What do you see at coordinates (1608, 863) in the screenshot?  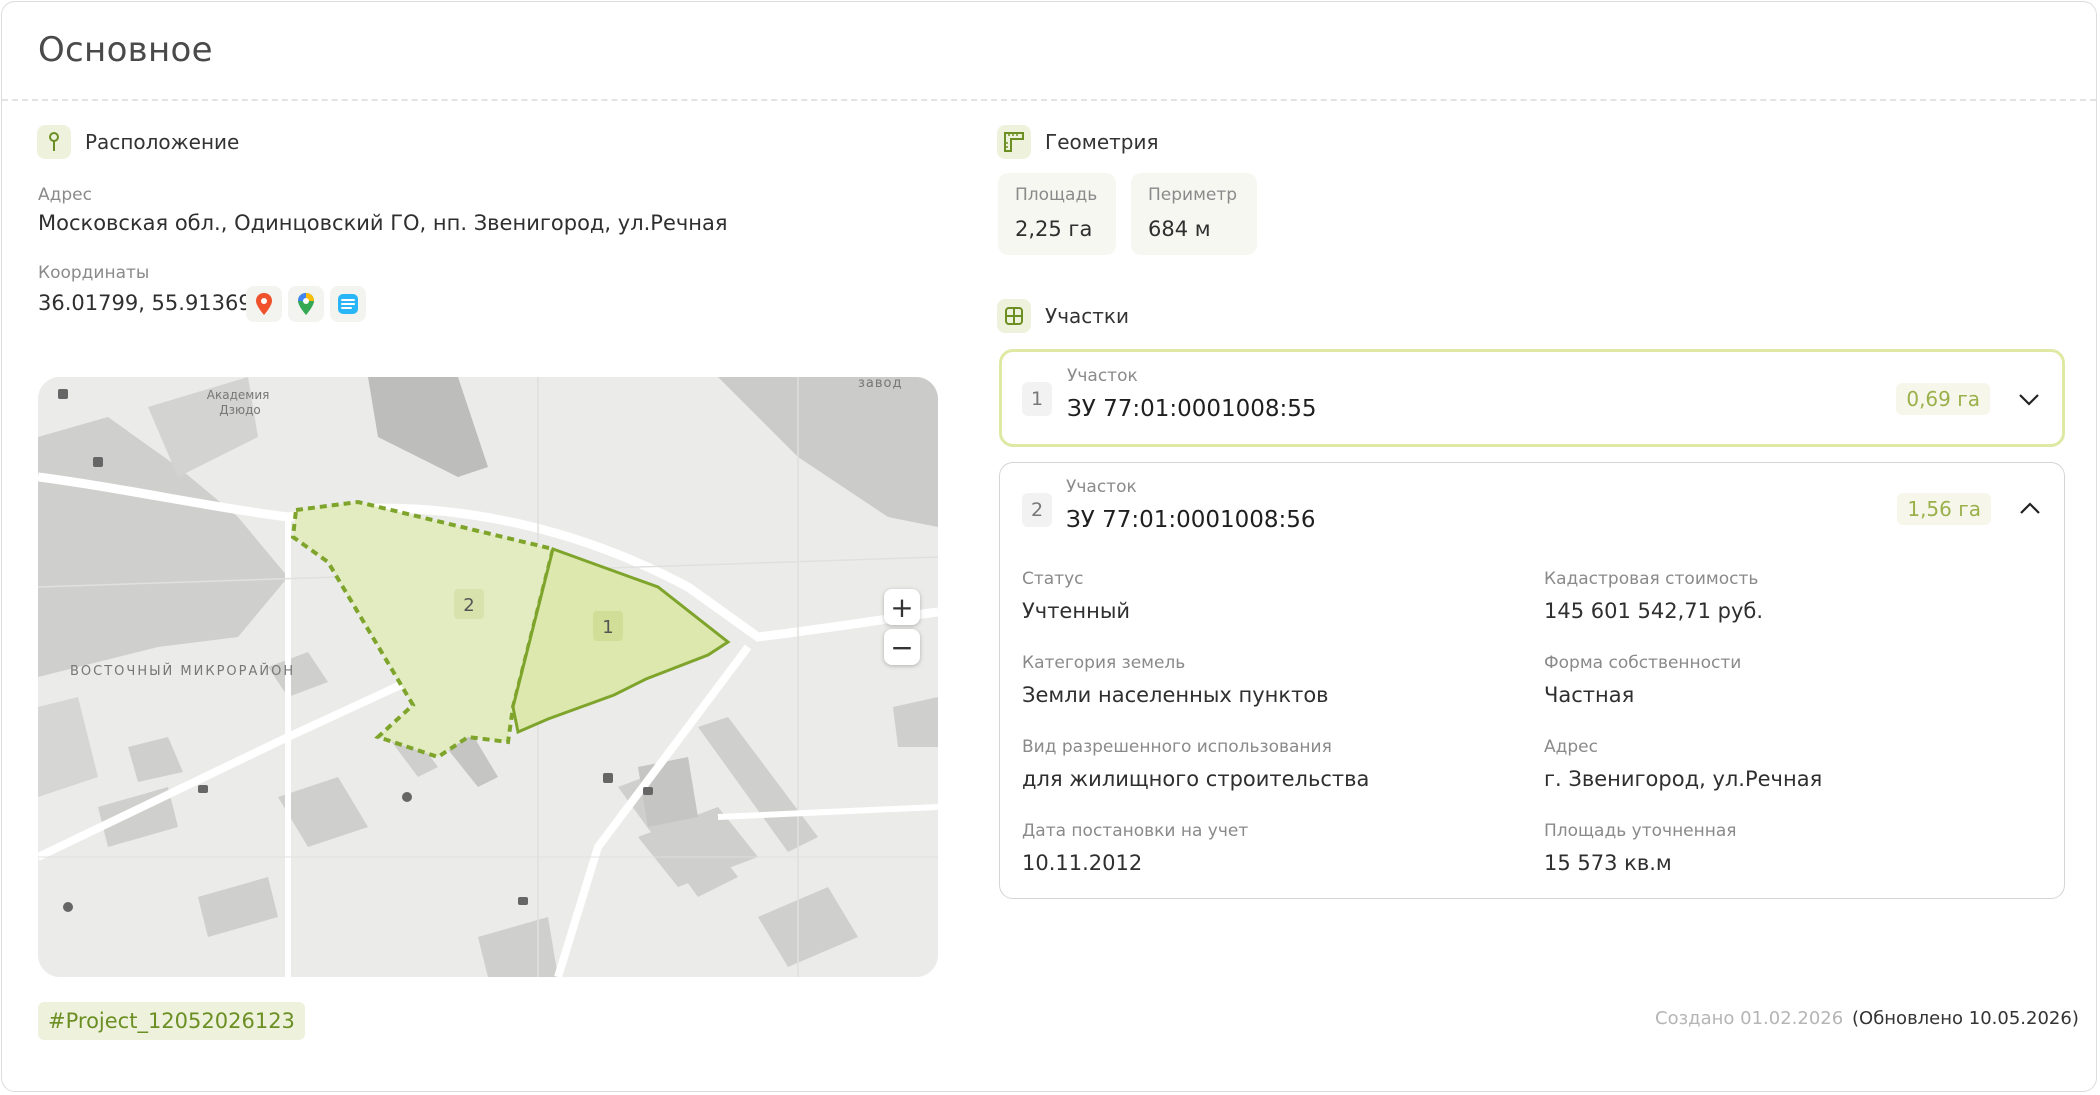 I see `detail-value-refined-area: 15 573 кв.м` at bounding box center [1608, 863].